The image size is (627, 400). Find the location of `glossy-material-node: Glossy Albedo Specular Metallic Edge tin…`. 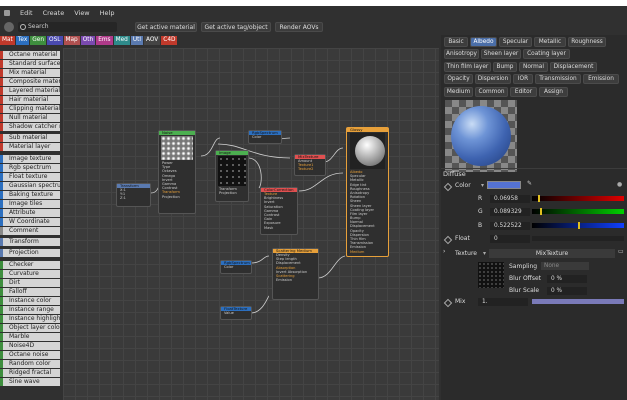

glossy-material-node: Glossy Albedo Specular Metallic Edge tin… is located at coordinates (367, 192).